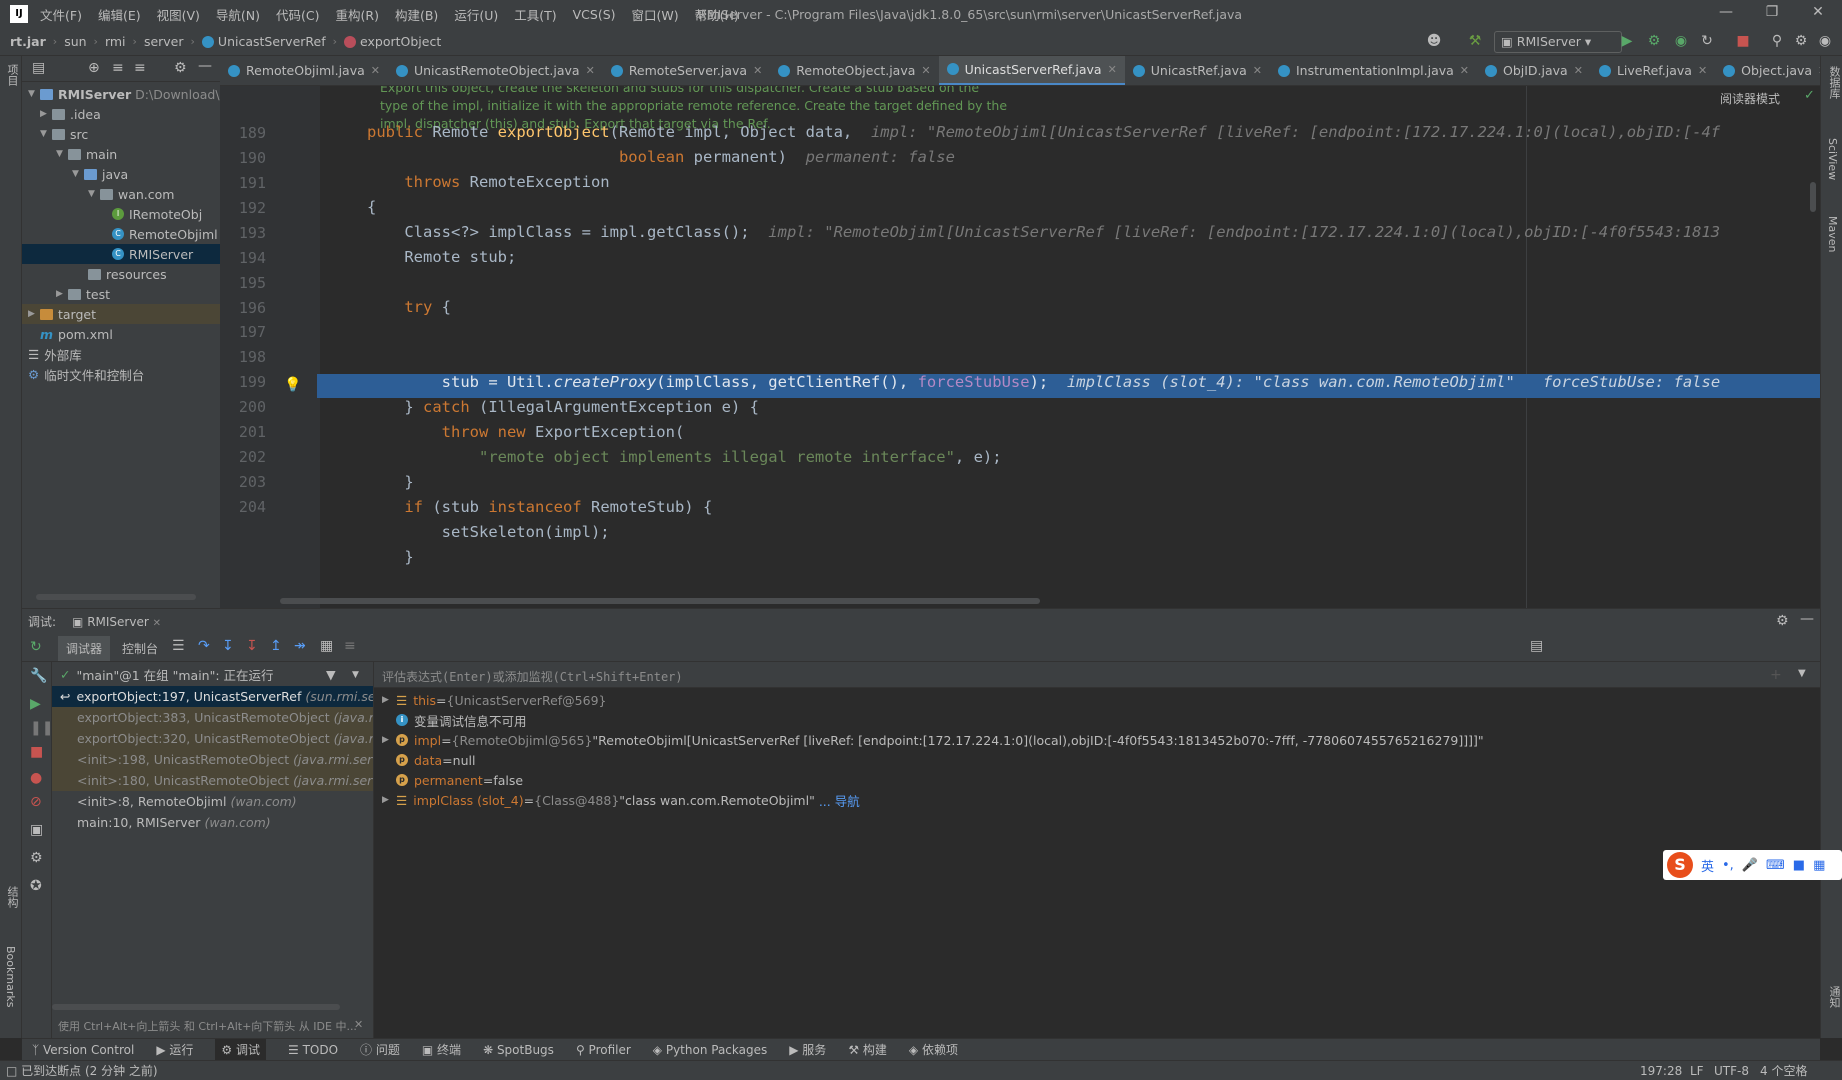 This screenshot has height=1080, width=1842. I want to click on restore-icon: ❐, so click(1772, 12).